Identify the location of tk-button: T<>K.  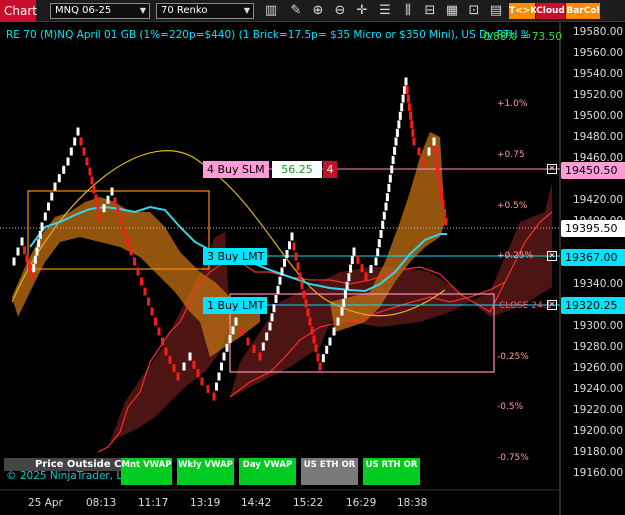
(523, 11).